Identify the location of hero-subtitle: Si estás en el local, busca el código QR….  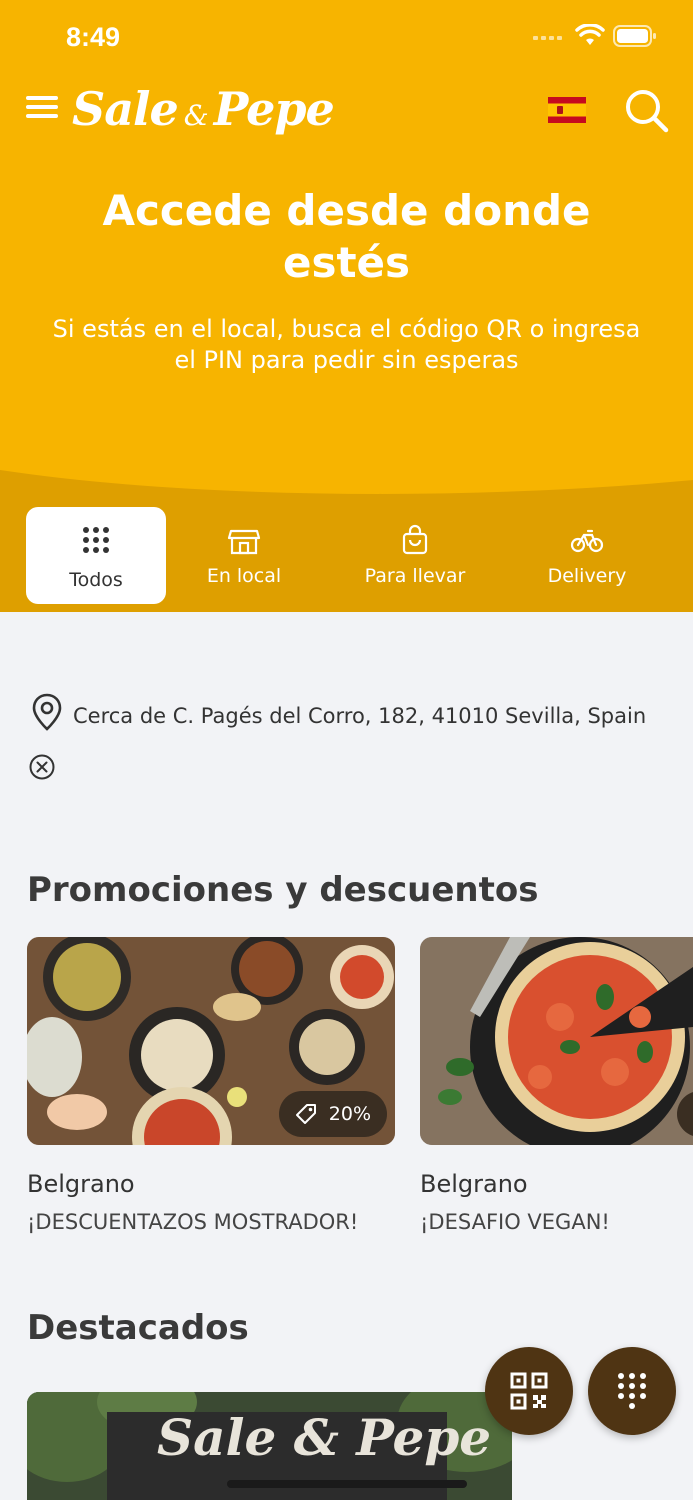
(346, 344).